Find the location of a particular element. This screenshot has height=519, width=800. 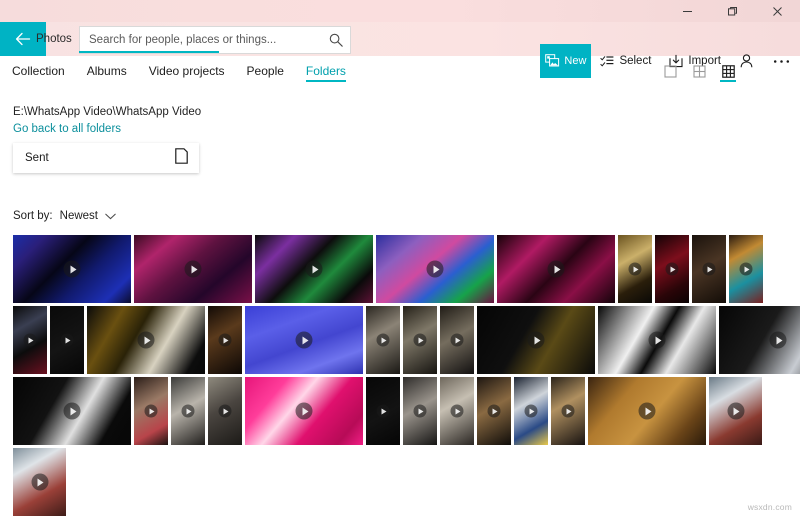

tab-collection: Collection is located at coordinates (44, 71).